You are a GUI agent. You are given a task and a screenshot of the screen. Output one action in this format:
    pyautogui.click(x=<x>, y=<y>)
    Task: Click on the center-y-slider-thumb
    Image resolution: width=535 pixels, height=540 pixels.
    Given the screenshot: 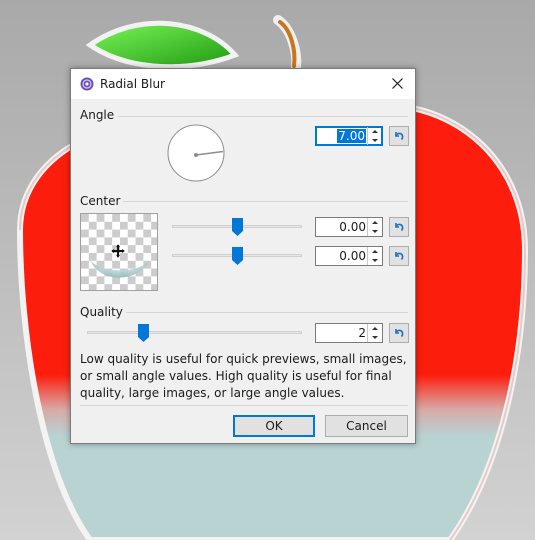 What is the action you would take?
    pyautogui.click(x=237, y=256)
    